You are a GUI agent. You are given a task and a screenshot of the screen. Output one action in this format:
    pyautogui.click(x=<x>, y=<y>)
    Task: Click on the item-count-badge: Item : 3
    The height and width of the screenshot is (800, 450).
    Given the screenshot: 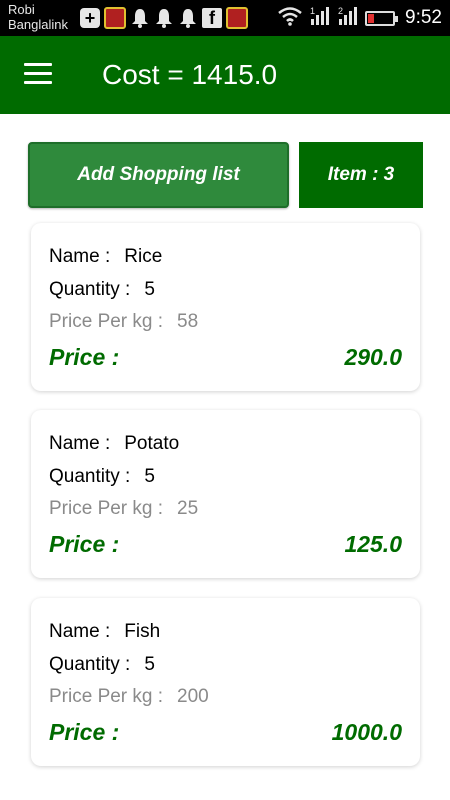 What is the action you would take?
    pyautogui.click(x=361, y=175)
    